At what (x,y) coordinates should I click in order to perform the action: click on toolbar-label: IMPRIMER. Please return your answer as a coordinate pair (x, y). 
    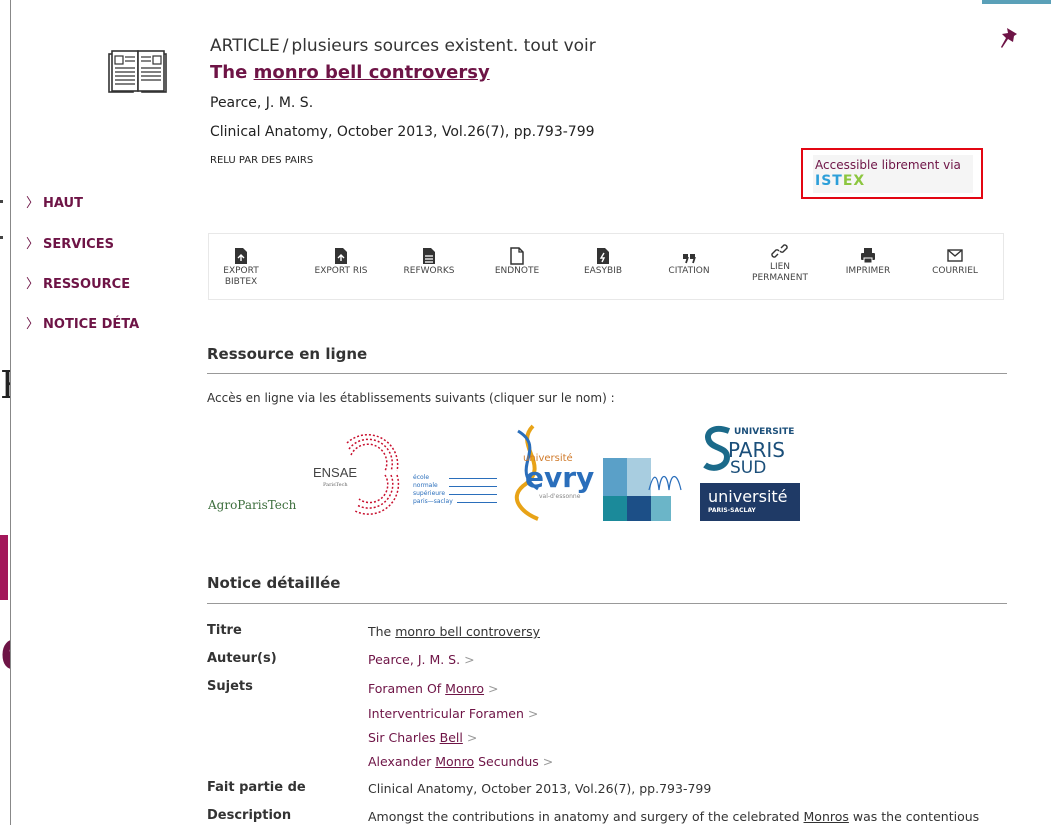
    Looking at the image, I should click on (868, 271).